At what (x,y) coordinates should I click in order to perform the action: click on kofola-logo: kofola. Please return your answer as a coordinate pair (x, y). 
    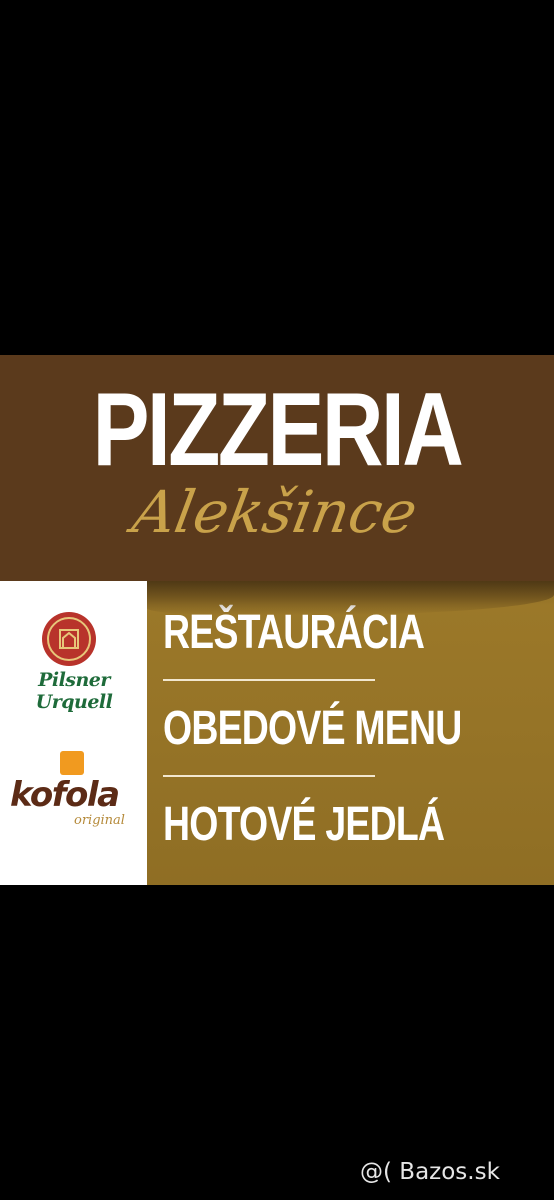
    Looking at the image, I should click on (65, 795).